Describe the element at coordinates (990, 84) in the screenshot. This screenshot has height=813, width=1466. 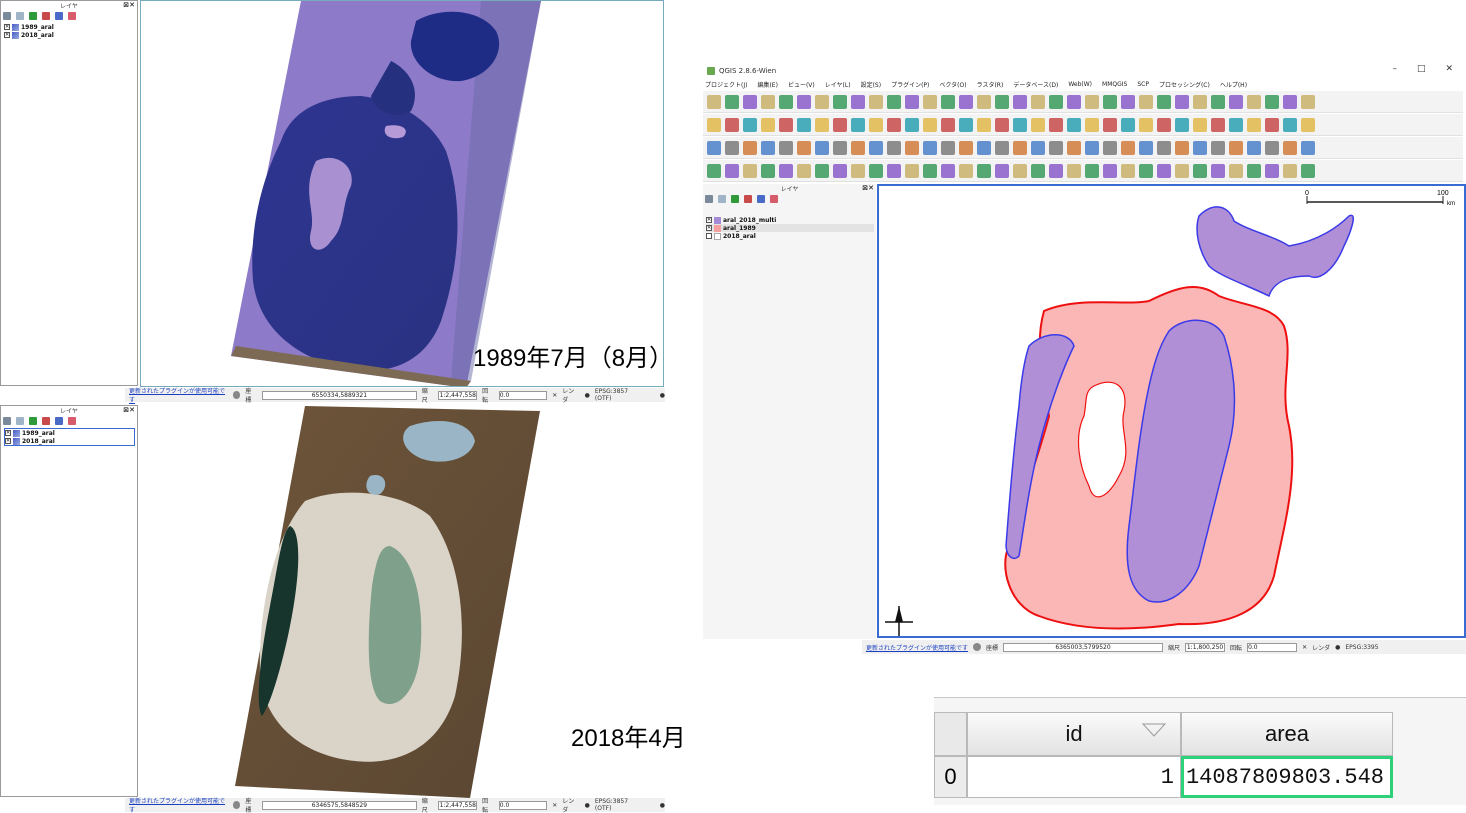
I see `menu-raster: ラスタ(R)` at that location.